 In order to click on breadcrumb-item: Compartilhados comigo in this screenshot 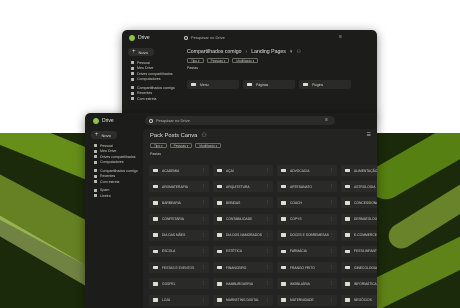, I will do `click(214, 52)`.